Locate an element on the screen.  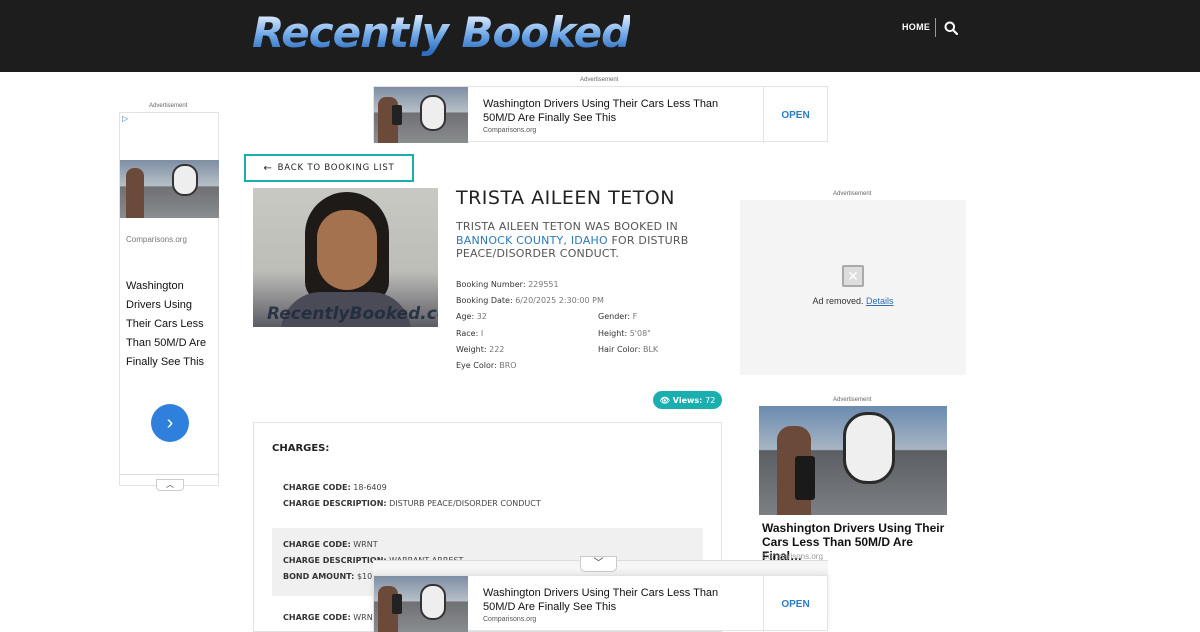
site-logo: Recently Booked is located at coordinates (441, 32).